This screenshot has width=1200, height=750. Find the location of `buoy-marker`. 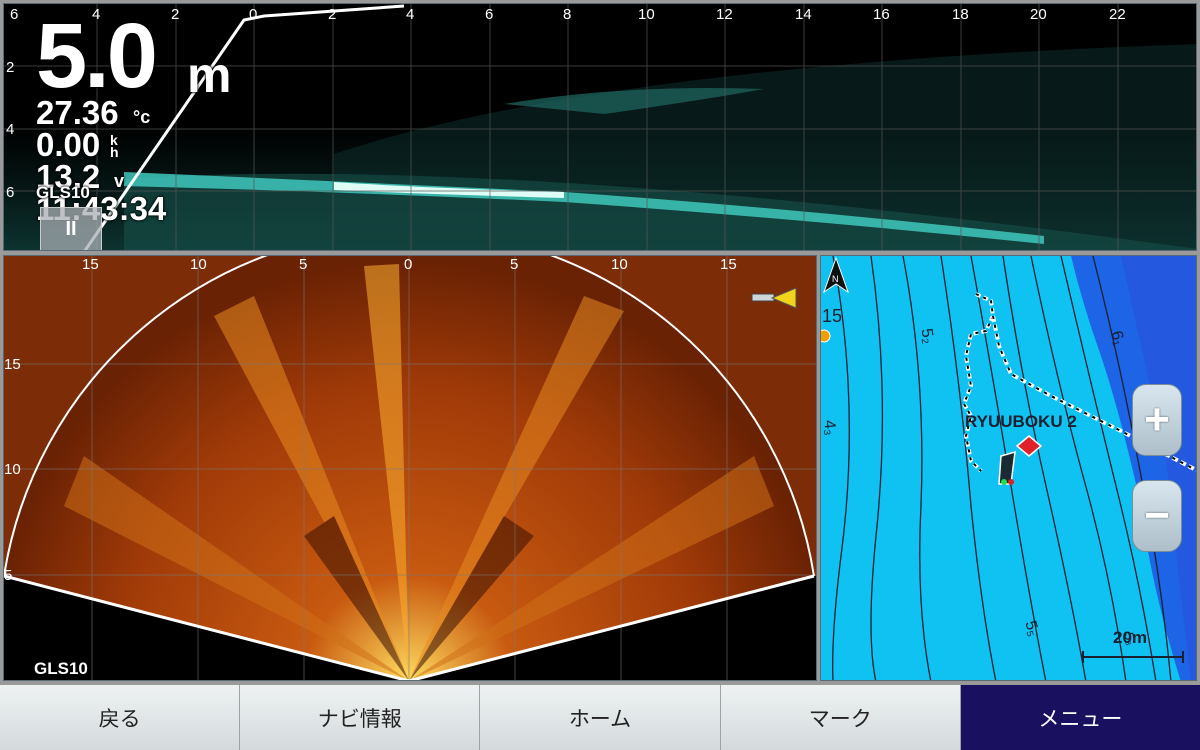

buoy-marker is located at coordinates (826, 336).